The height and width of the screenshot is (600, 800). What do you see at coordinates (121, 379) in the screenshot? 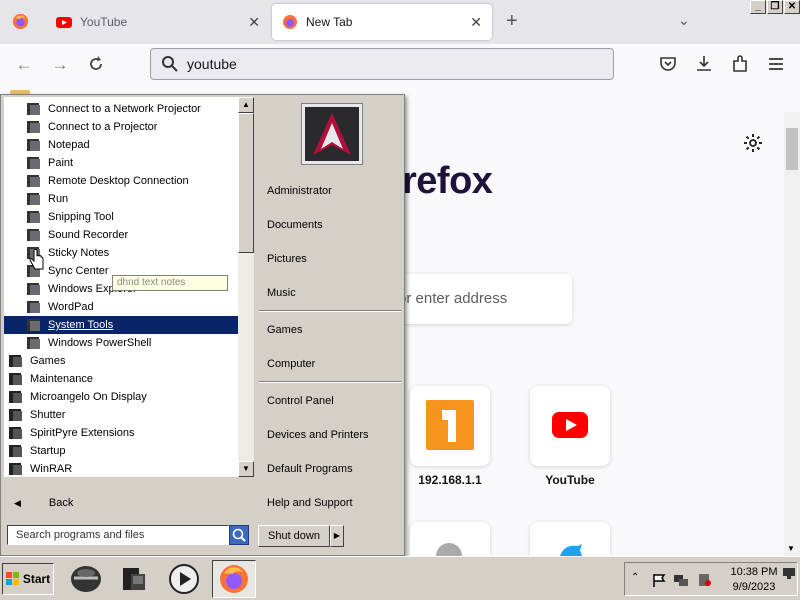
I see `program-folder: Maintenance` at bounding box center [121, 379].